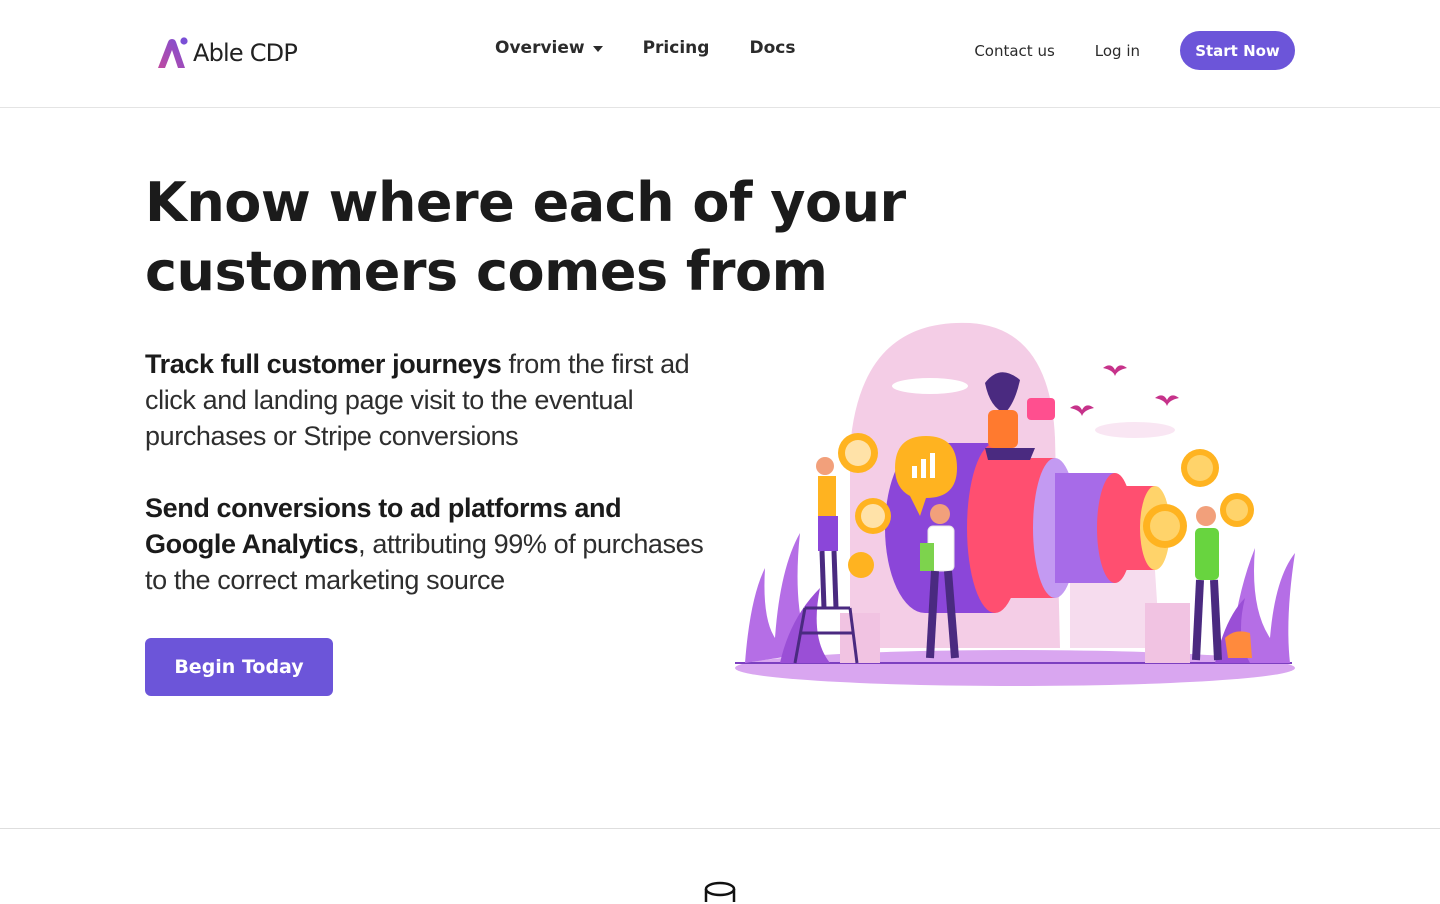 The height and width of the screenshot is (904, 1440). Describe the element at coordinates (720, 891) in the screenshot. I see `database-icon` at that location.